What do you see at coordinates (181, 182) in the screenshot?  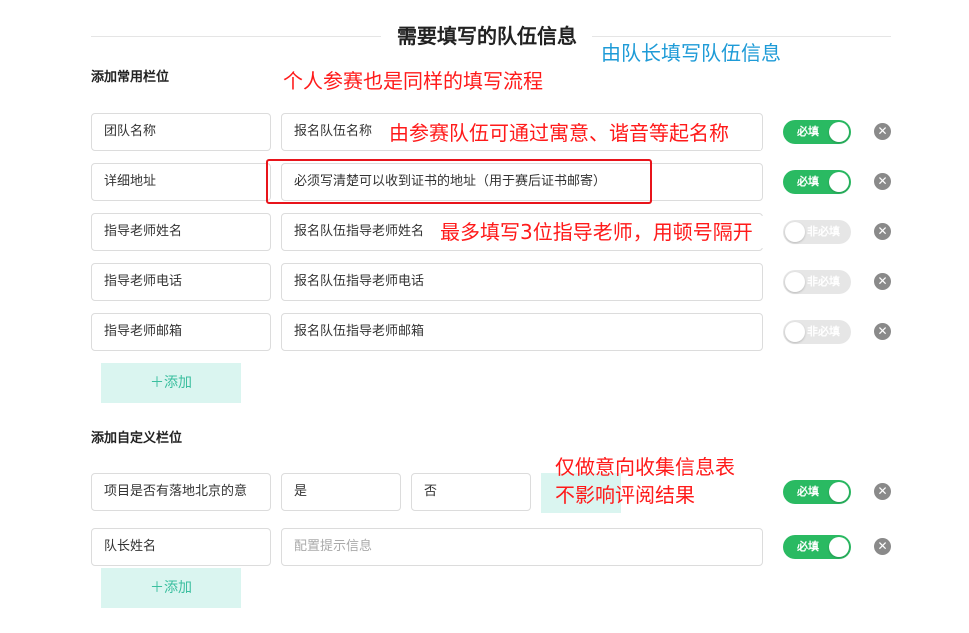 I see `field-name-input: 详细地址` at bounding box center [181, 182].